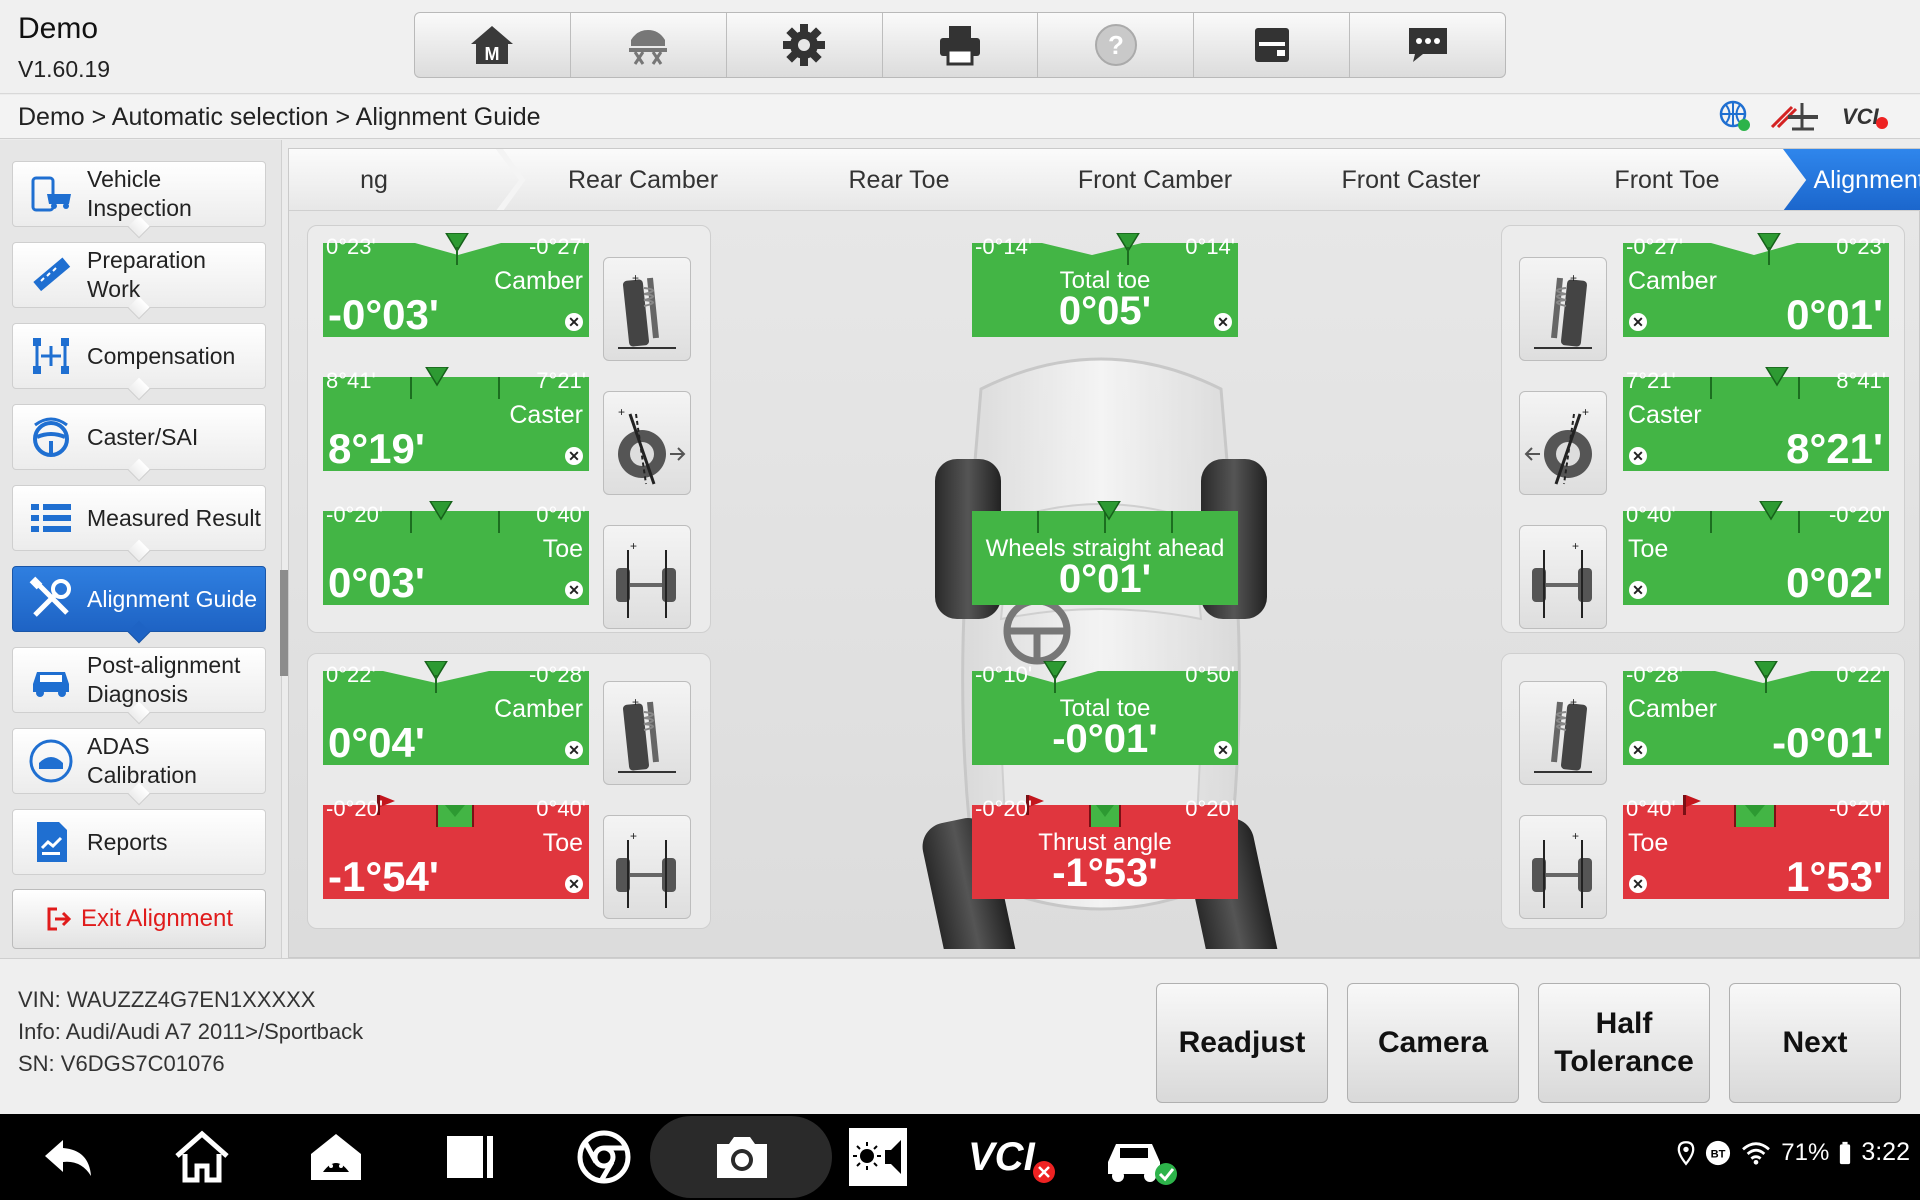 This screenshot has width=1920, height=1200. What do you see at coordinates (1686, 1153) in the screenshot?
I see `location-icon` at bounding box center [1686, 1153].